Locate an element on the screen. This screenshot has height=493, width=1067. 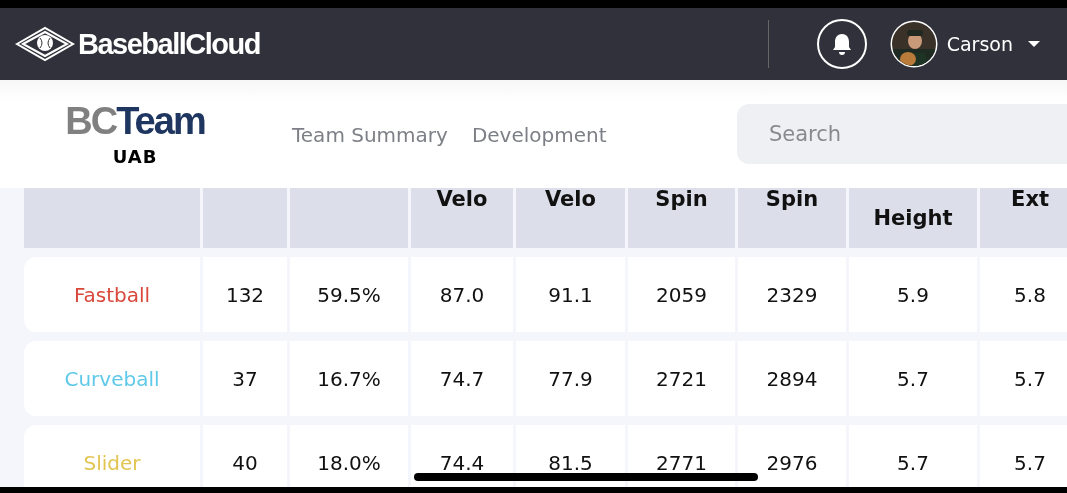
brand-name: BaseballCloud is located at coordinates (169, 44).